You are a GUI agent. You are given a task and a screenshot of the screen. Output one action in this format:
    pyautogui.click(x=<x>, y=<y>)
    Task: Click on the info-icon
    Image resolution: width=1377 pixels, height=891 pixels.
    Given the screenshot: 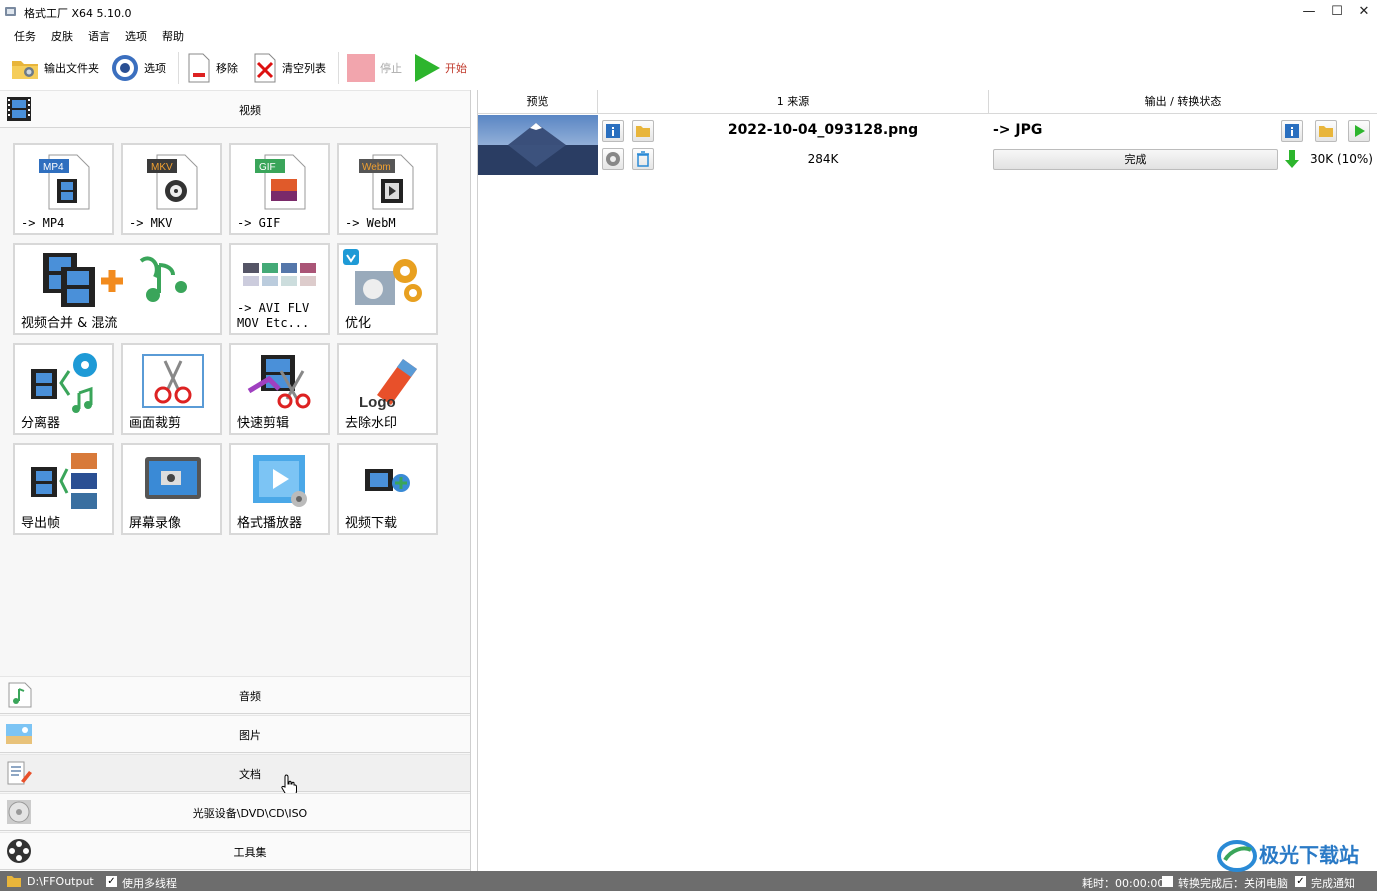 What is the action you would take?
    pyautogui.click(x=1292, y=131)
    